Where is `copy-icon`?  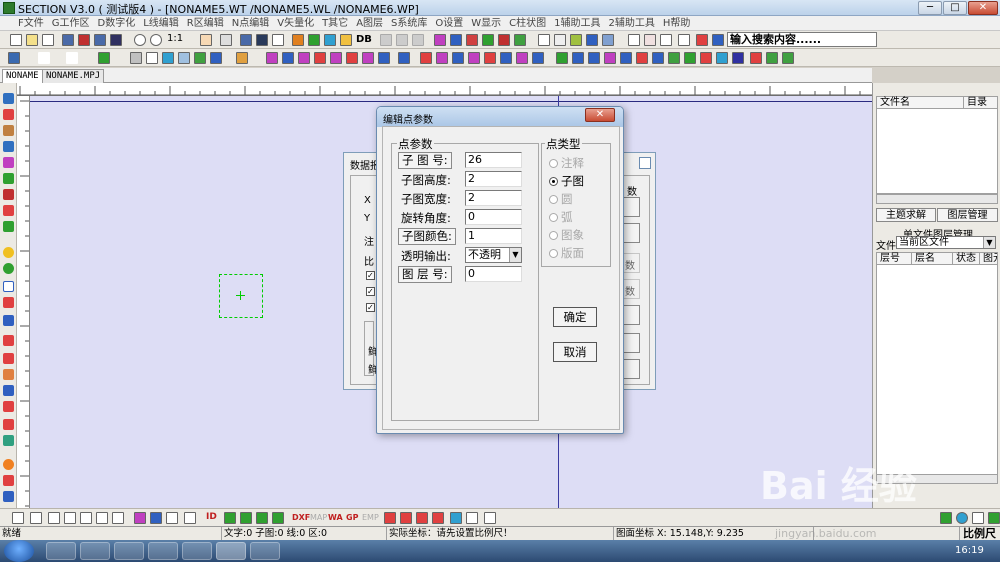 copy-icon is located at coordinates (402, 40).